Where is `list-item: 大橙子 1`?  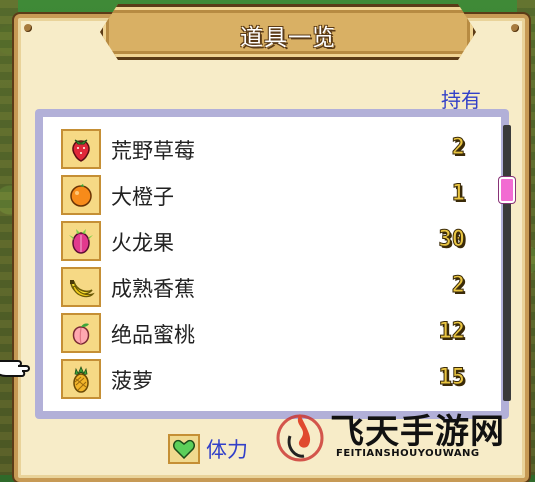
list-item: 大橙子 1 is located at coordinates (260, 197).